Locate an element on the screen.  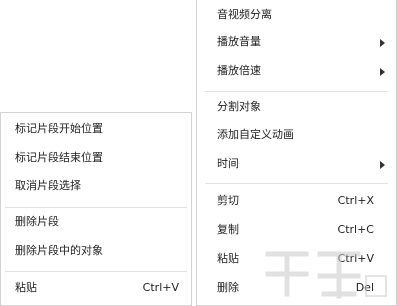
menu-item-label: 删除片段 is located at coordinates (37, 221).